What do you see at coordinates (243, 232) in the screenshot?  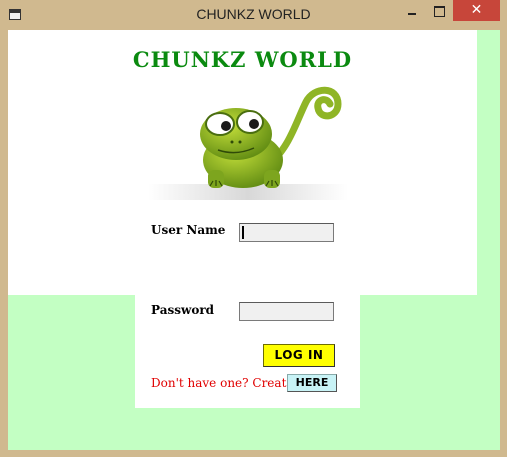 I see `text-caret` at bounding box center [243, 232].